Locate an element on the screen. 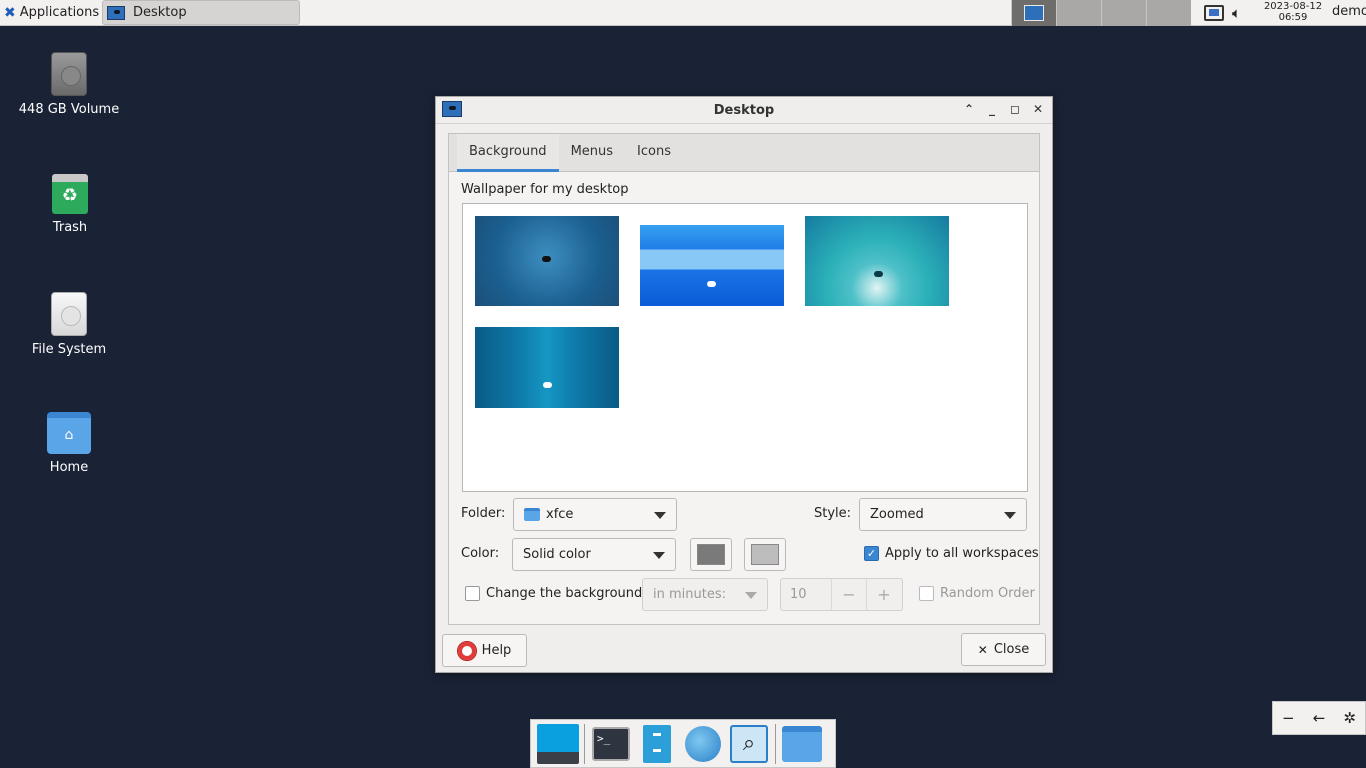  color-mode-select: Solid color is located at coordinates (594, 554).